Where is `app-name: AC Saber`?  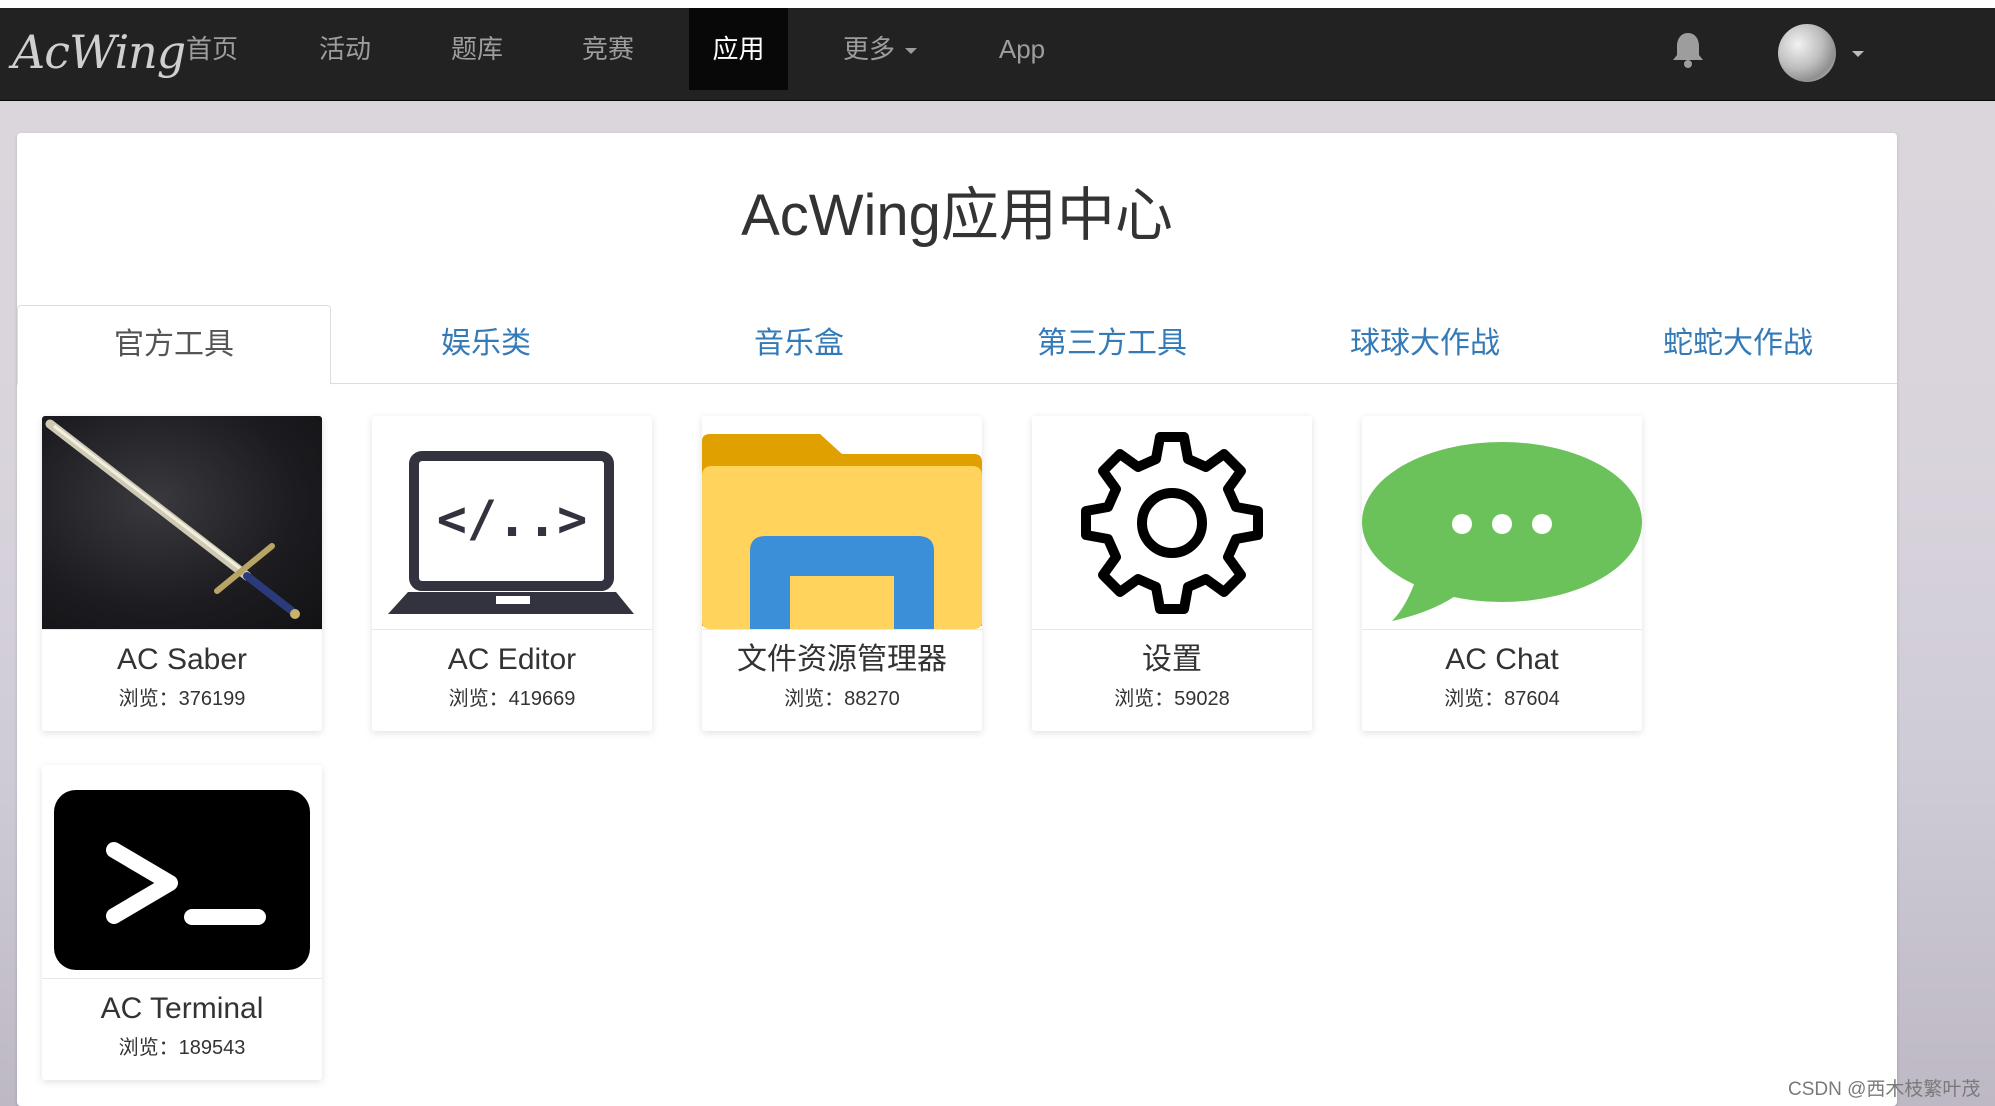 app-name: AC Saber is located at coordinates (182, 659).